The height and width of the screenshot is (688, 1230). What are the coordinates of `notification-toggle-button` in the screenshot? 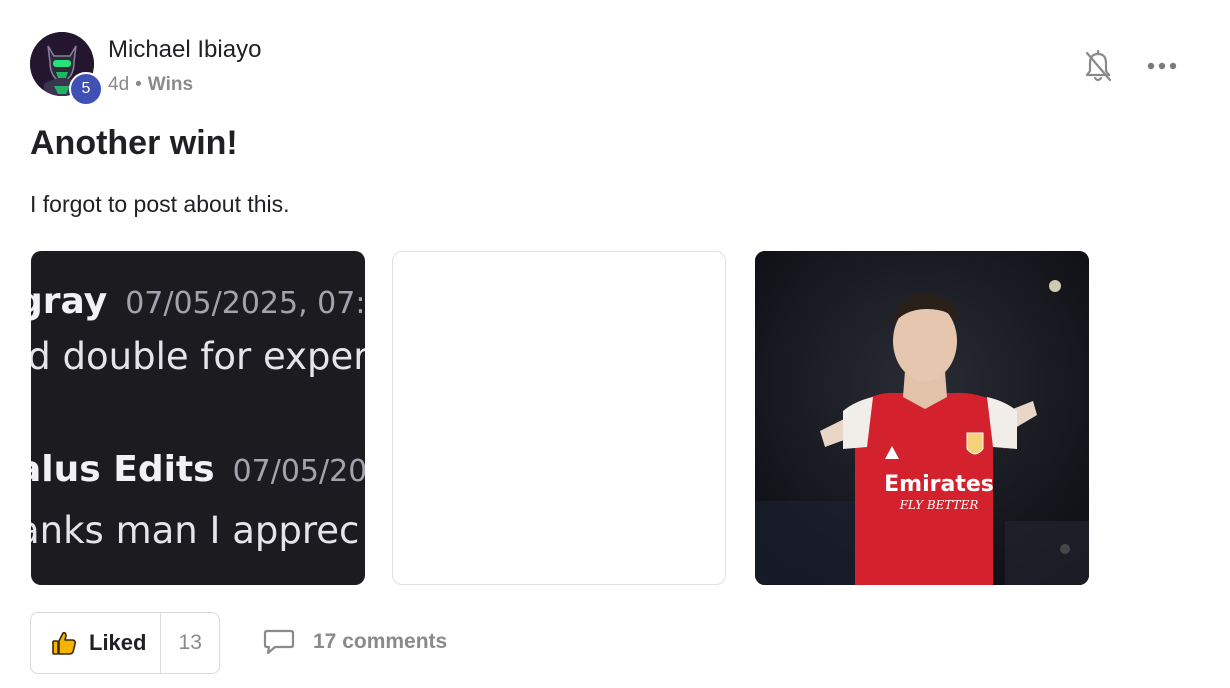 It's located at (1098, 66).